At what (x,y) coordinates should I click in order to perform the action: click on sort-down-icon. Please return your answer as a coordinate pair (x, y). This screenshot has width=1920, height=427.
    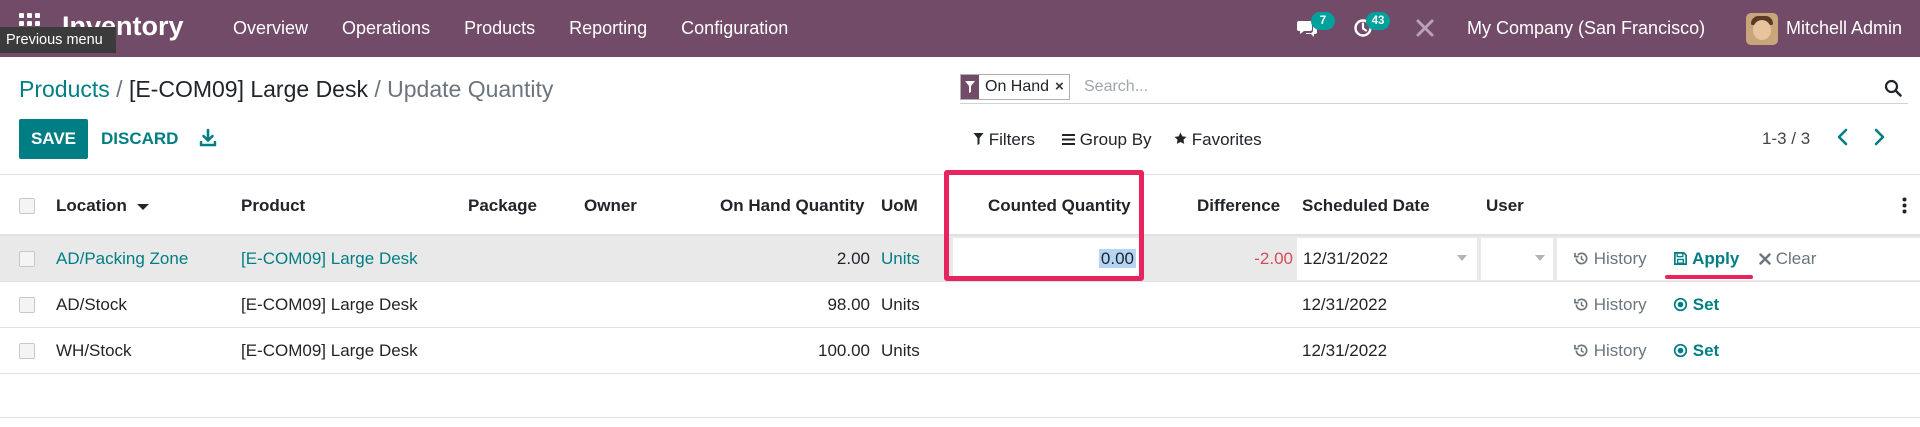
    Looking at the image, I should click on (142, 207).